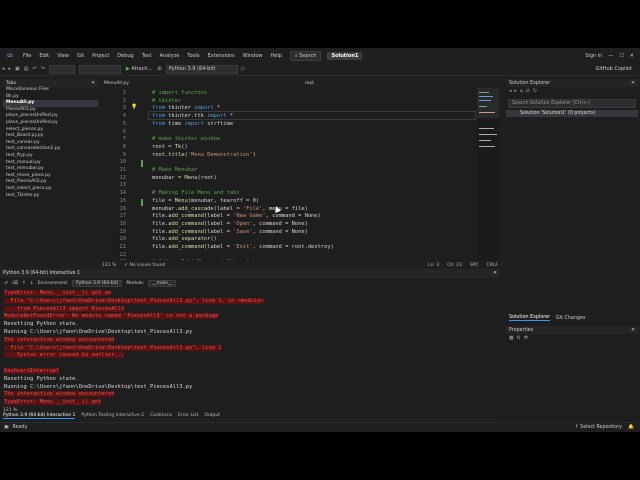  What do you see at coordinates (170, 56) in the screenshot?
I see `menu-analyze: Analyze` at bounding box center [170, 56].